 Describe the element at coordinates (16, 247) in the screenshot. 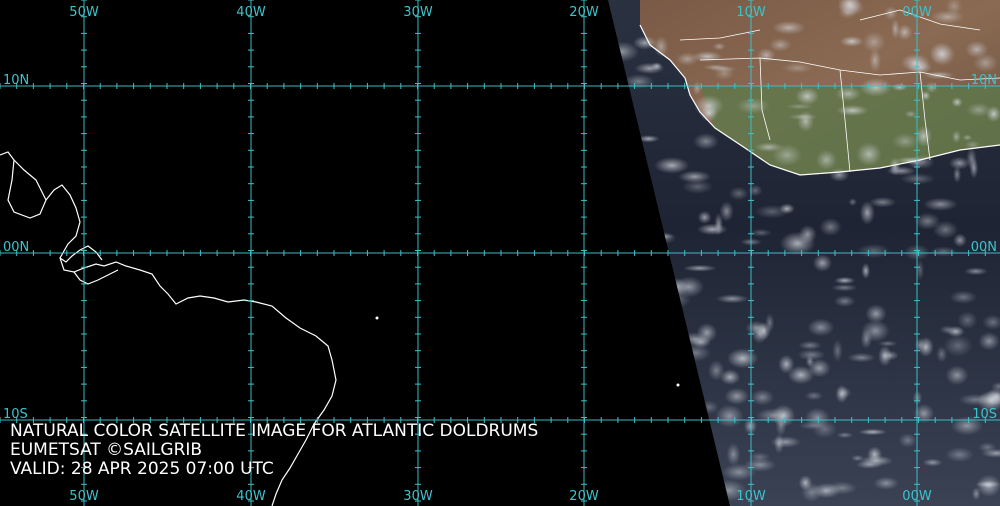

I see `lat-label-left-00n: 00N` at that location.